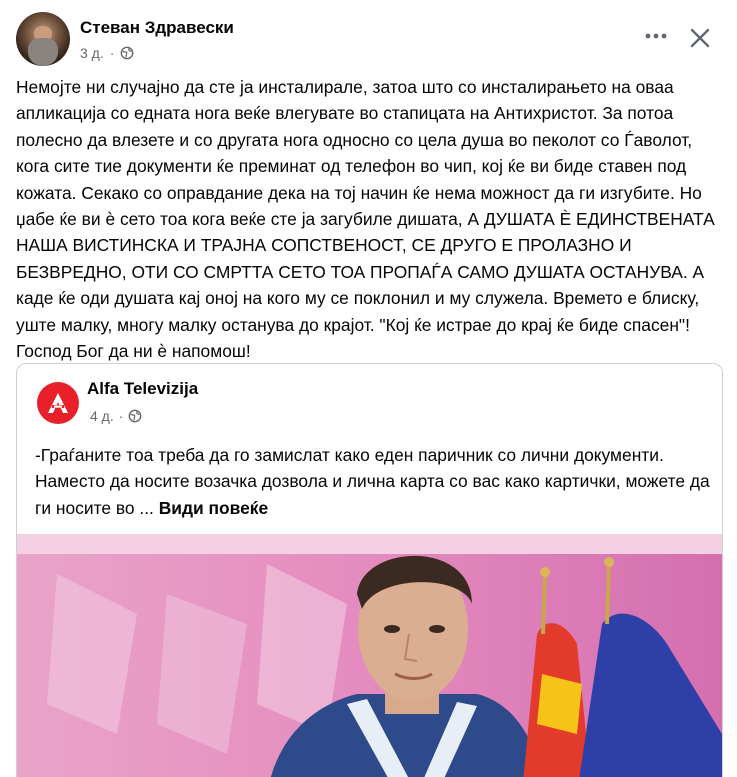 Image resolution: width=737 pixels, height=777 pixels. I want to click on close-icon, so click(700, 38).